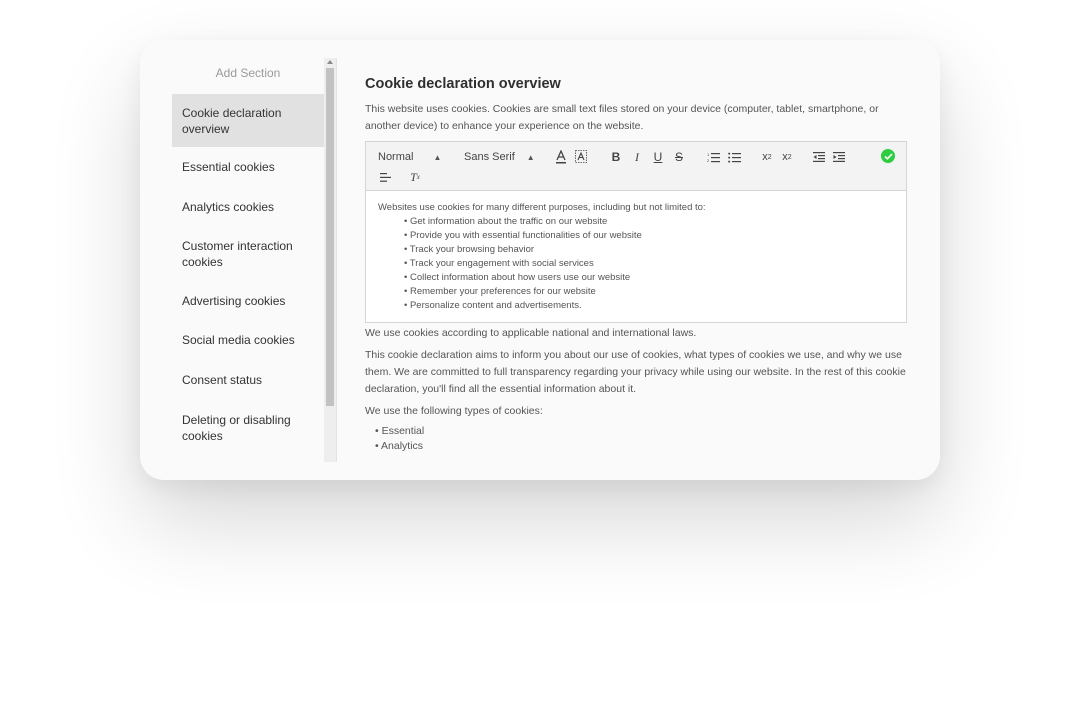  What do you see at coordinates (236, 427) in the screenshot?
I see `sidebar-item-label: Deleting or disabling cookies` at bounding box center [236, 427].